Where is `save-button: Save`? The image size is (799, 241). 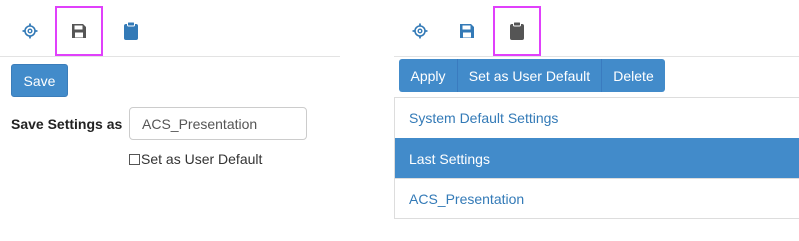 save-button: Save is located at coordinates (39, 80).